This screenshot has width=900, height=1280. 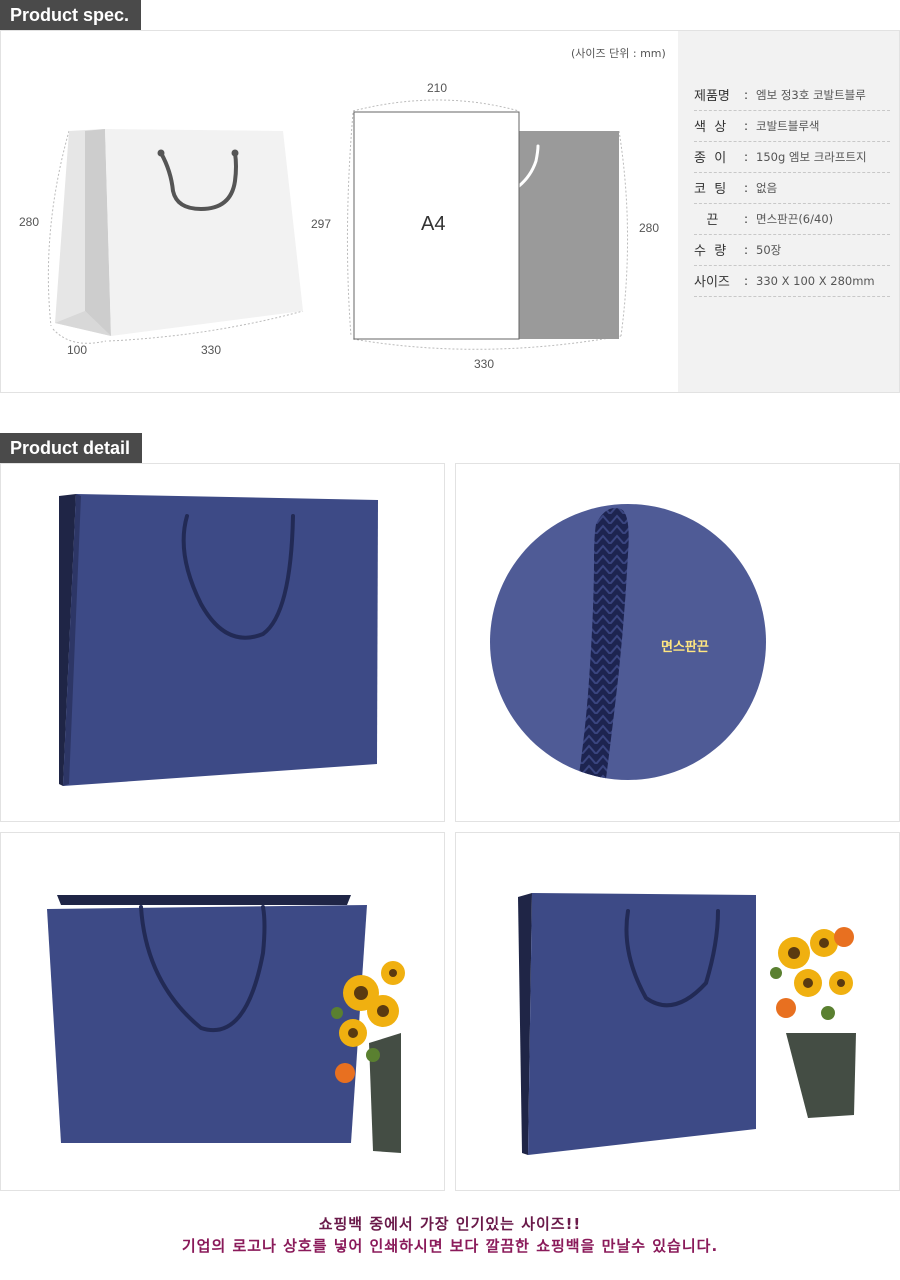 What do you see at coordinates (706, 220) in the screenshot?
I see `spec-key: 끈` at bounding box center [706, 220].